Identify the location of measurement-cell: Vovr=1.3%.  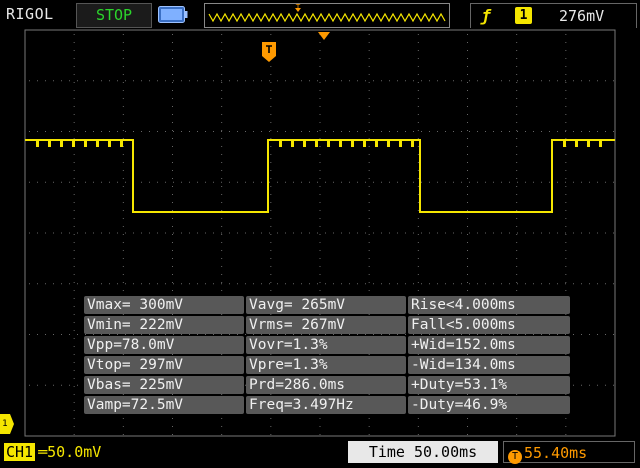
(326, 345).